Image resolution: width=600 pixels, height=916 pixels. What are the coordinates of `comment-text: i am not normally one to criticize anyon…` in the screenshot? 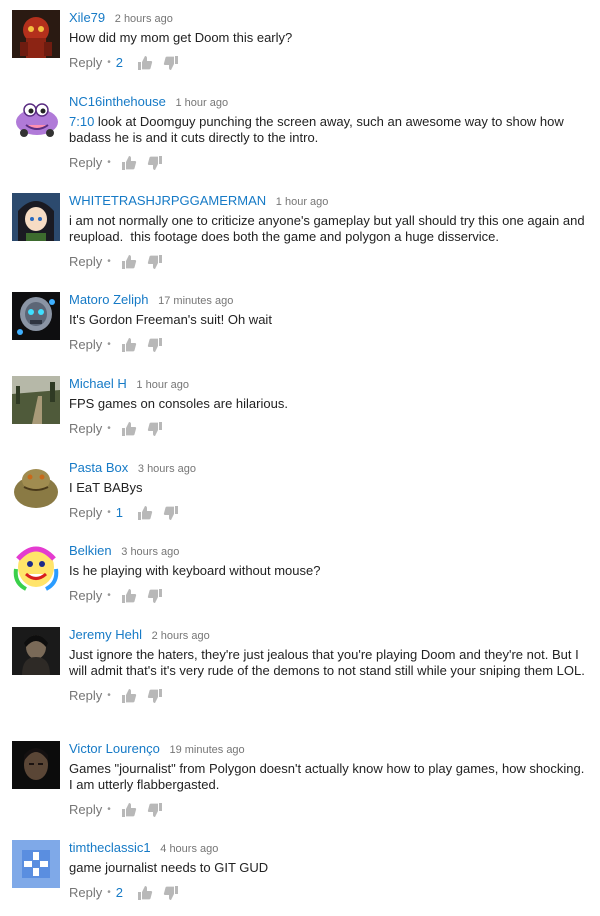 It's located at (329, 228).